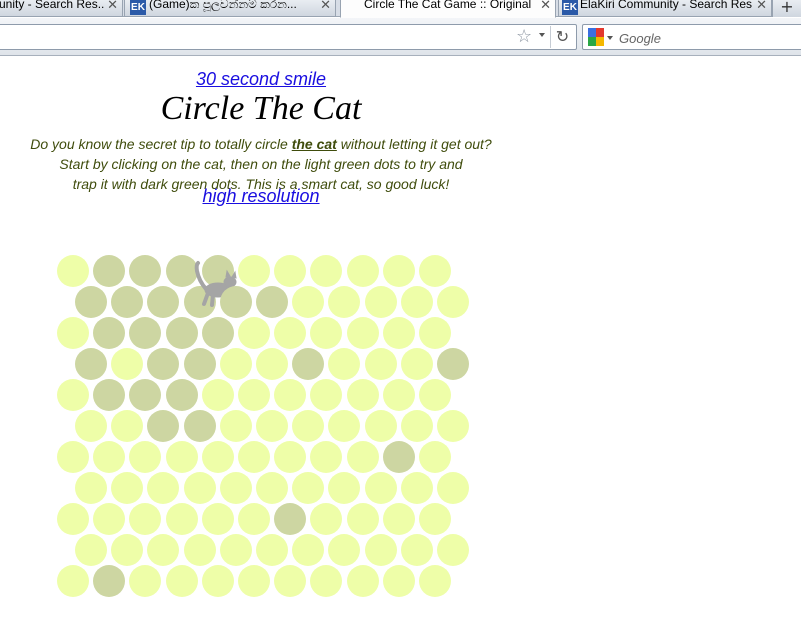  I want to click on tab-elakiri-search: EK ElaKiri Community - Search Res... ✕, so click(665, 8).